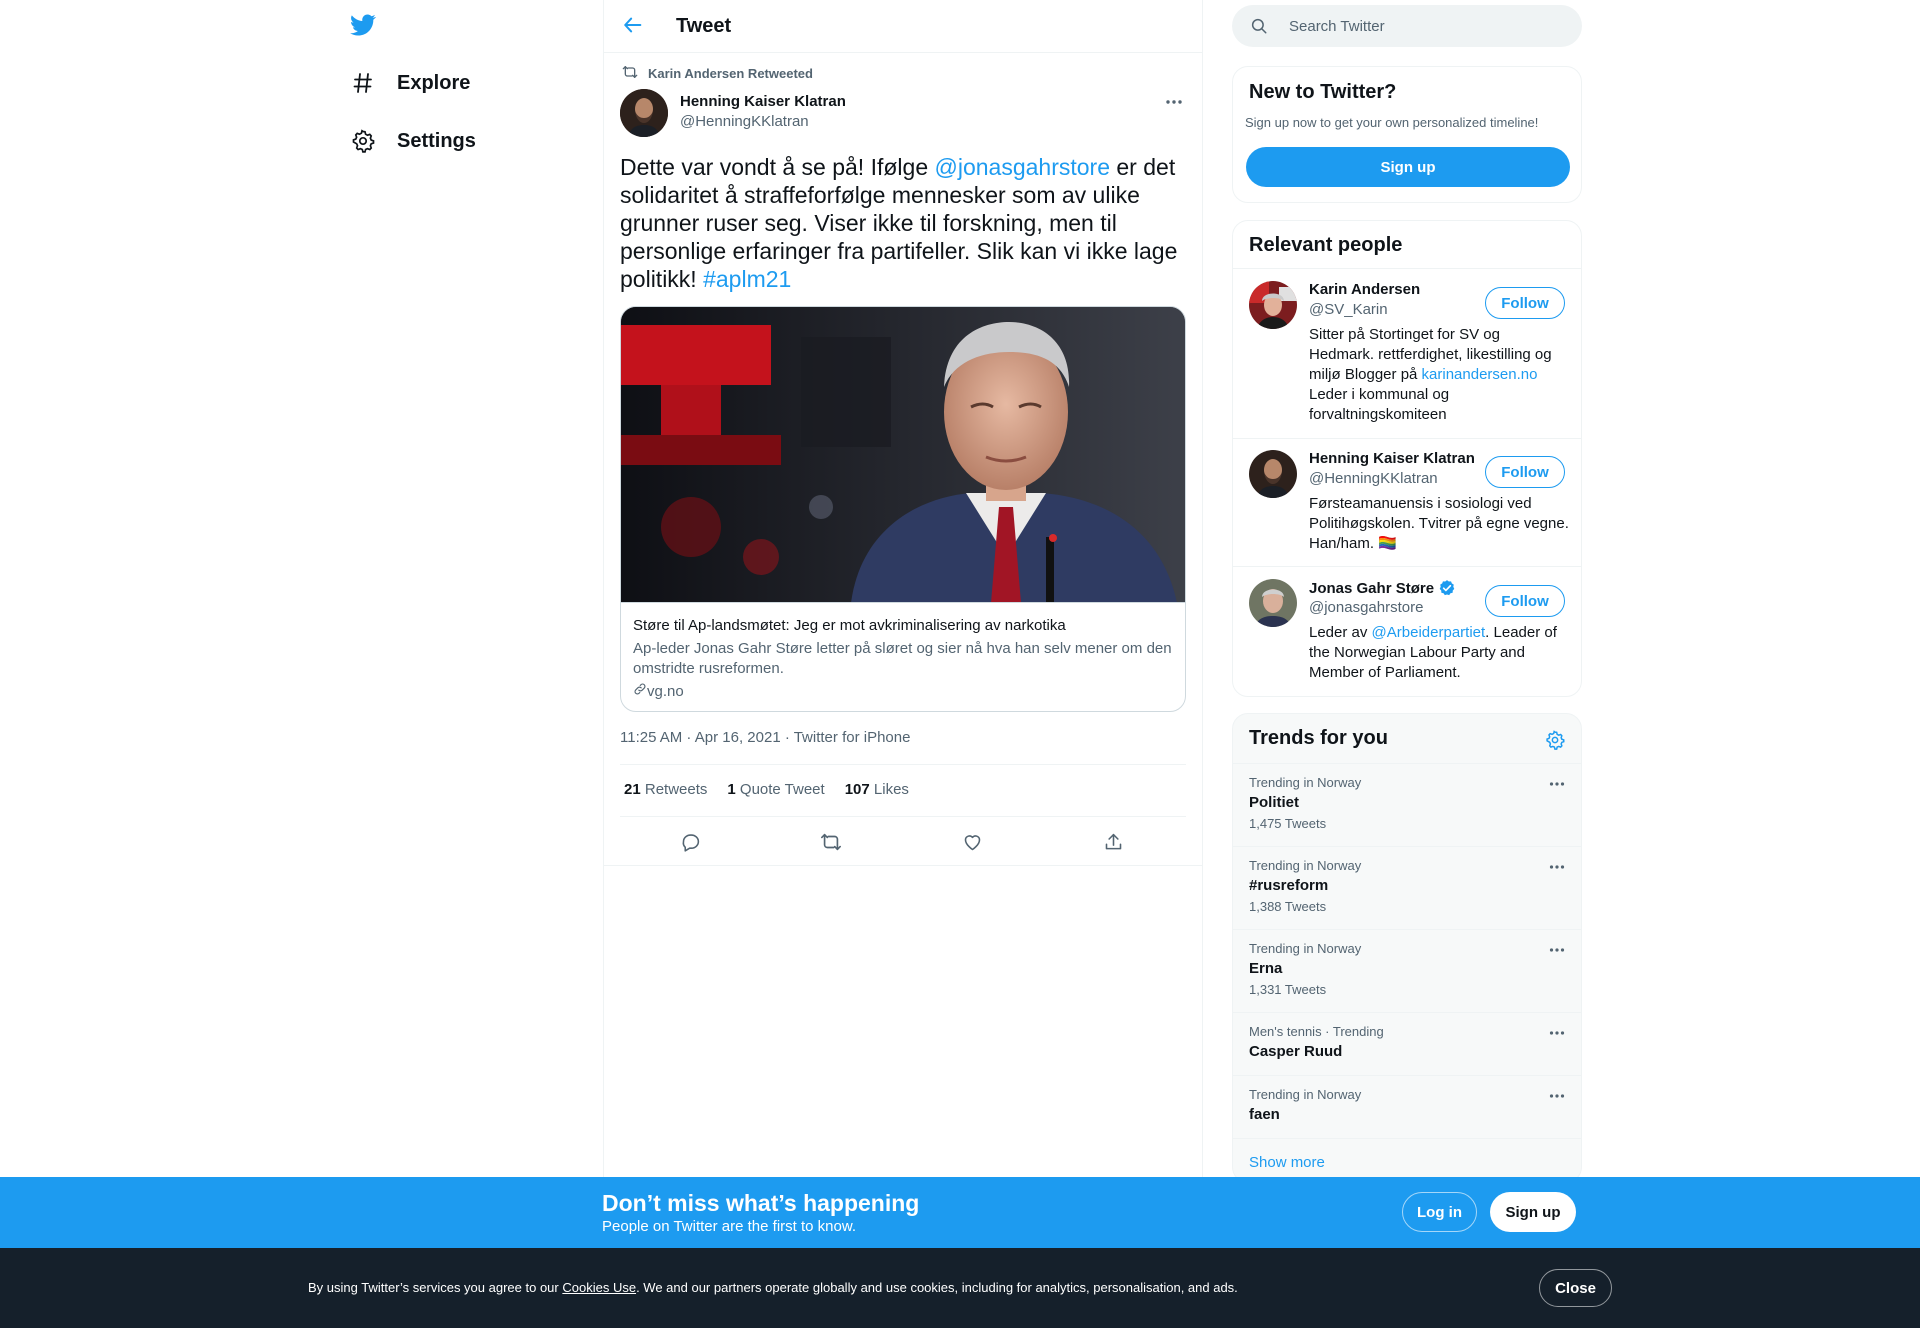 The width and height of the screenshot is (1920, 1328). I want to click on trend-count: 1,331 Tweets, so click(1288, 989).